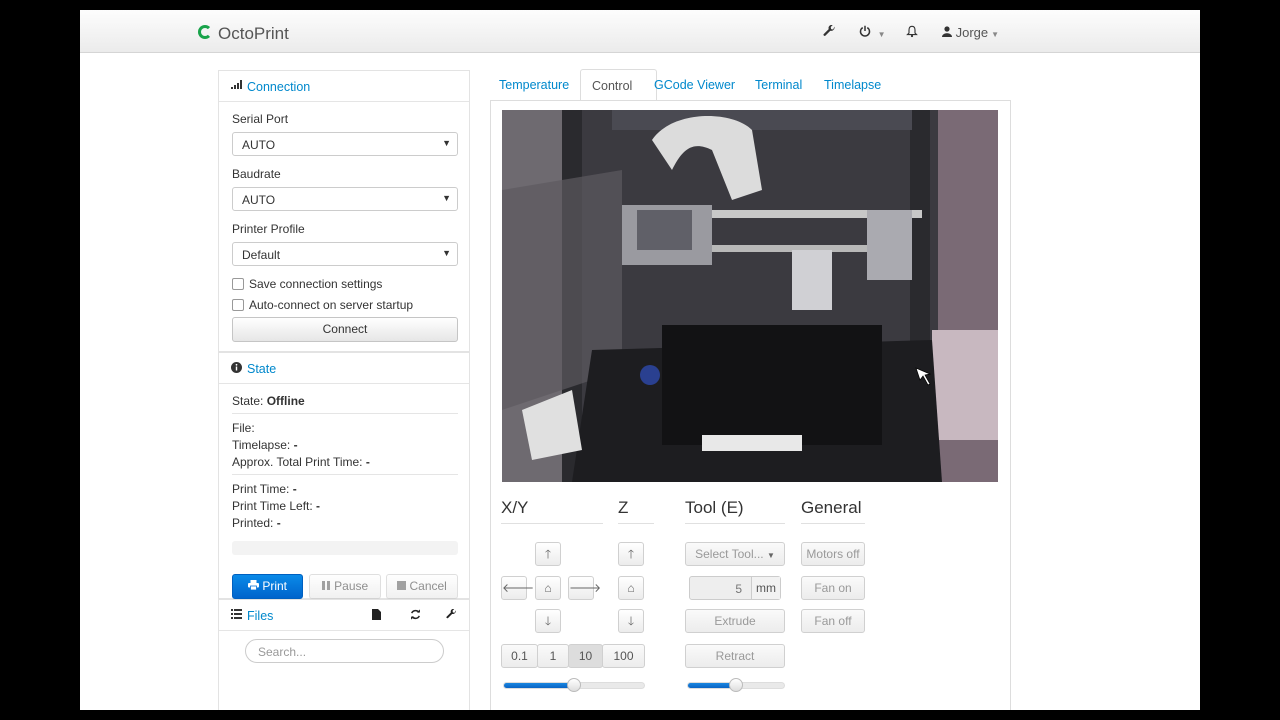  Describe the element at coordinates (515, 507) in the screenshot. I see `xy-section-title: X/Y` at that location.